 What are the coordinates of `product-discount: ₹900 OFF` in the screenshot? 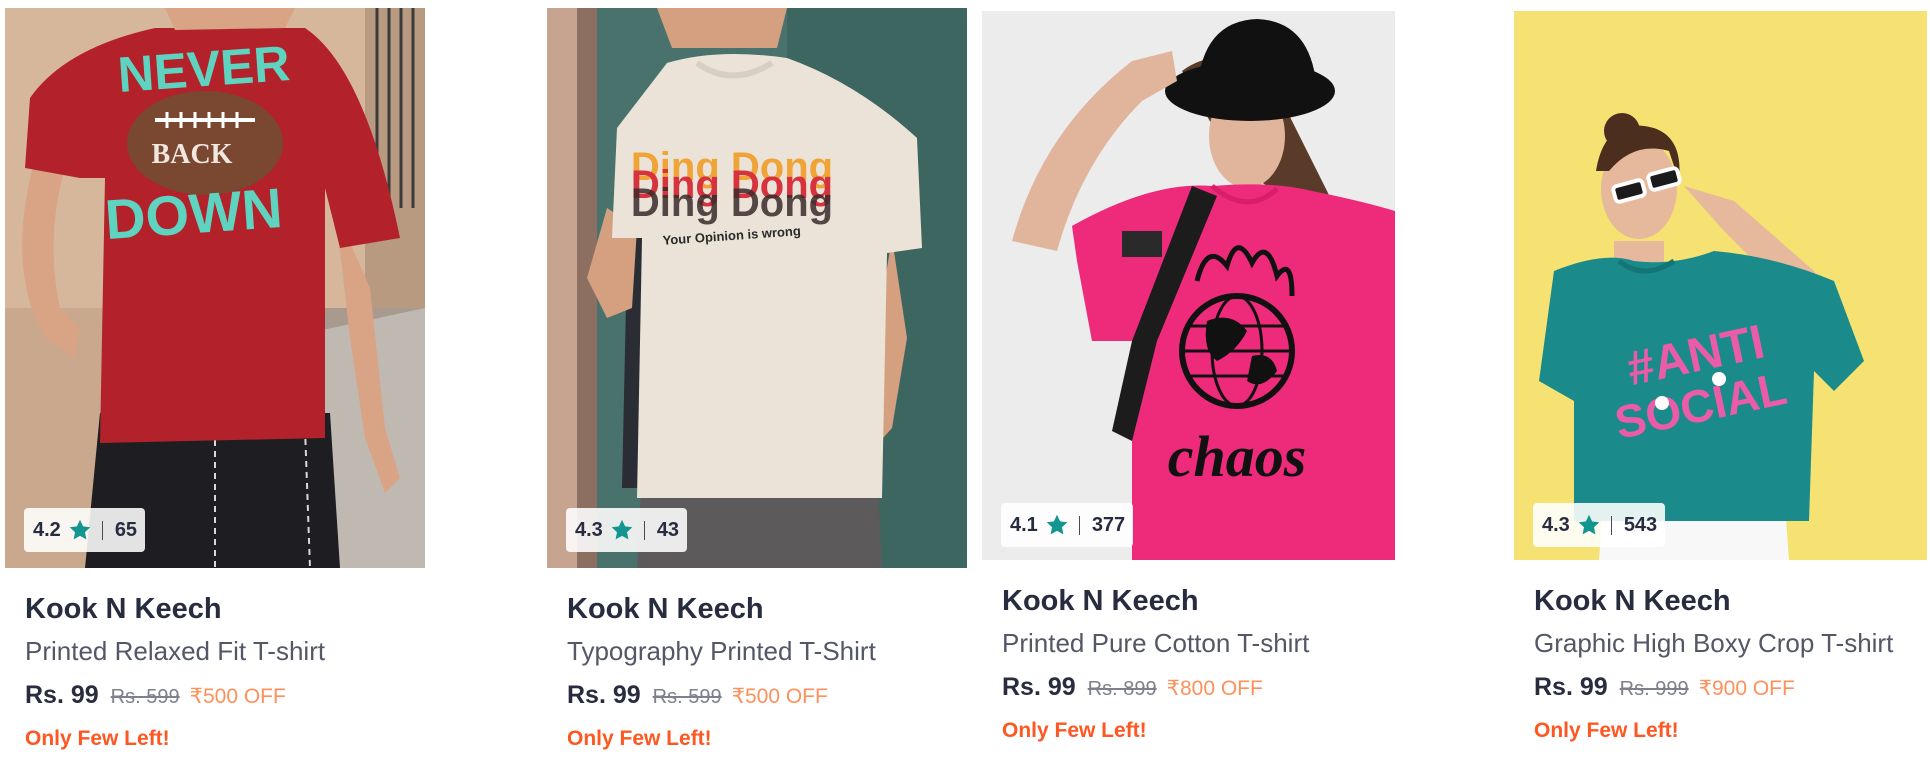 It's located at (1746, 688).